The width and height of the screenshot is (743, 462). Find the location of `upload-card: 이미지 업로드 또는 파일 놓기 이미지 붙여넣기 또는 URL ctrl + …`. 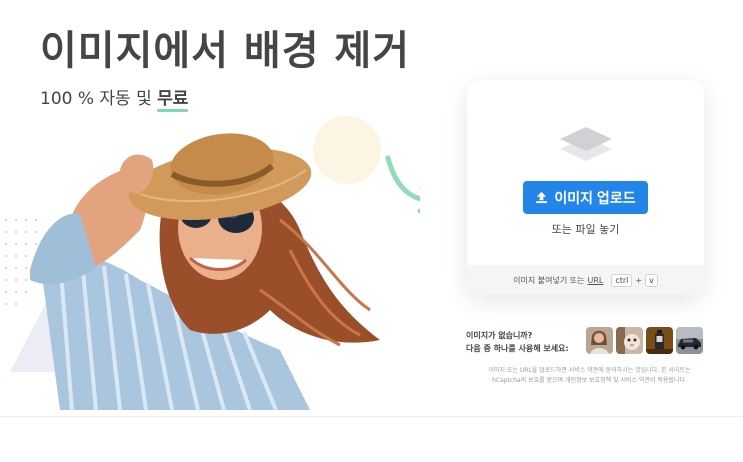

upload-card: 이미지 업로드 또는 파일 놓기 이미지 붙여넣기 또는 URL ctrl + … is located at coordinates (585, 187).